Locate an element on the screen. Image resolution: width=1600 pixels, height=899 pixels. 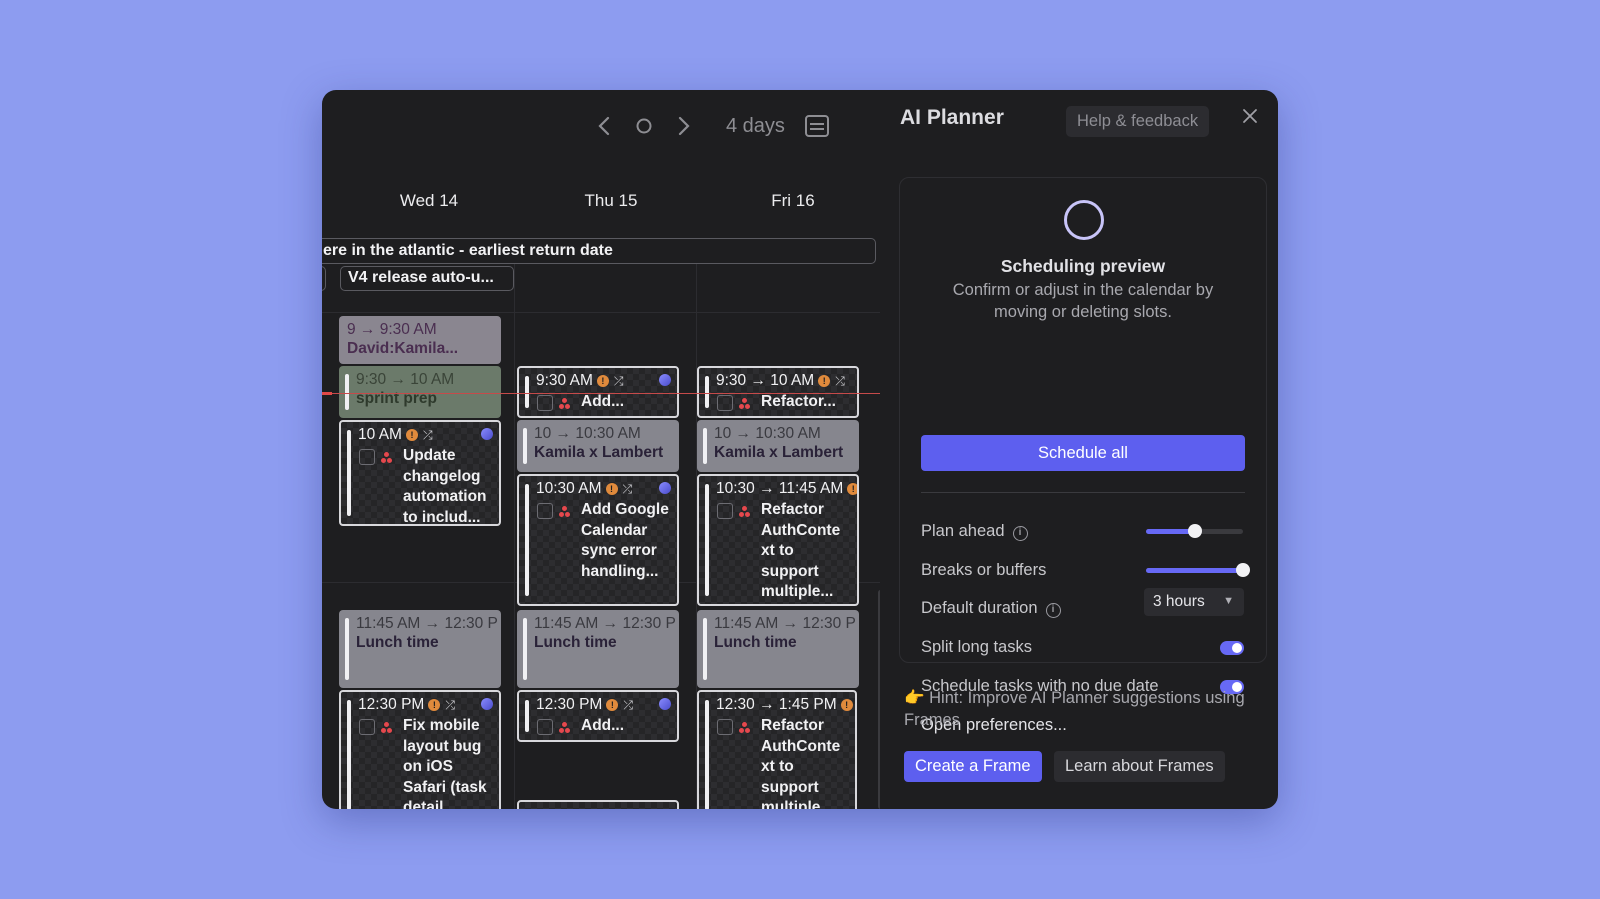
all-day-event-cut is located at coordinates (324, 278).